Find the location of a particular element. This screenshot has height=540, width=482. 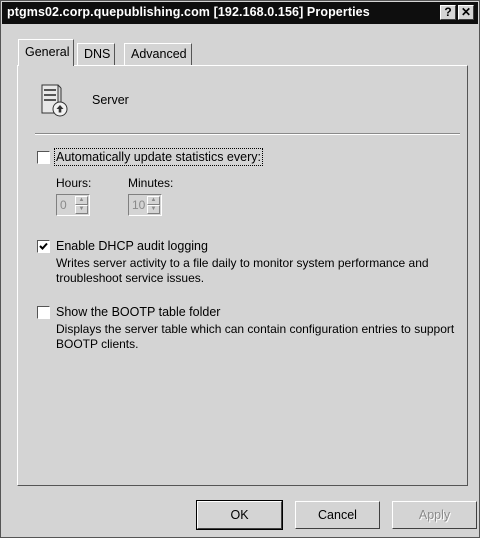

minutes-label: Minutes: is located at coordinates (151, 183).